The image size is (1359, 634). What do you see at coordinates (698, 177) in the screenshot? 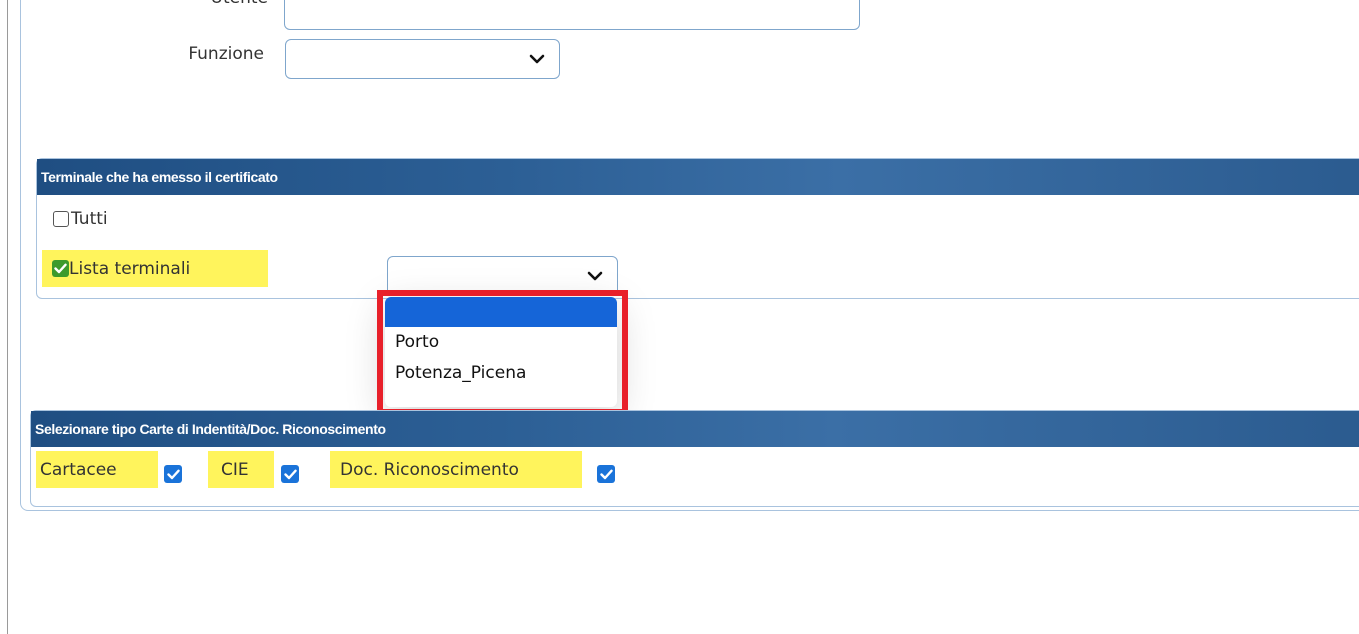
I see `terminal-section-title: Terminale che ha emesso il certificato` at bounding box center [698, 177].